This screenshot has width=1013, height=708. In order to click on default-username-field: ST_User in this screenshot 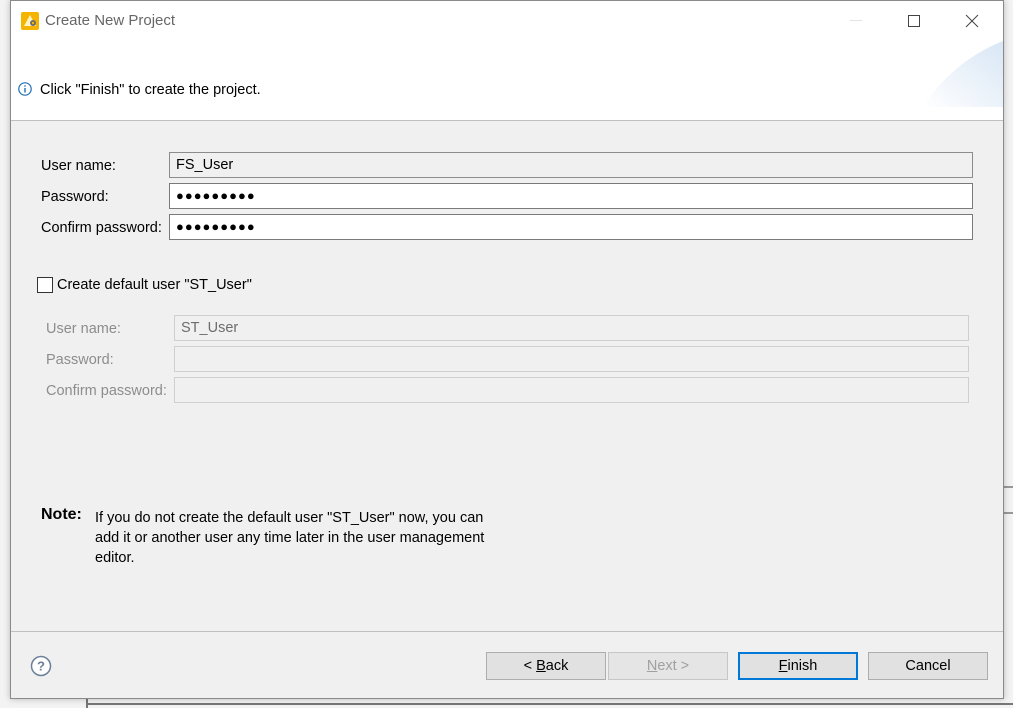, I will do `click(571, 328)`.